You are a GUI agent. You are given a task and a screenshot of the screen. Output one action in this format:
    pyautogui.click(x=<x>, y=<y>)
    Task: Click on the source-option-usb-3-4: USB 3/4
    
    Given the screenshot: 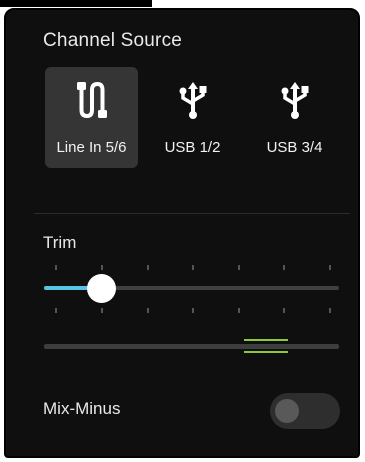 What is the action you would take?
    pyautogui.click(x=294, y=117)
    